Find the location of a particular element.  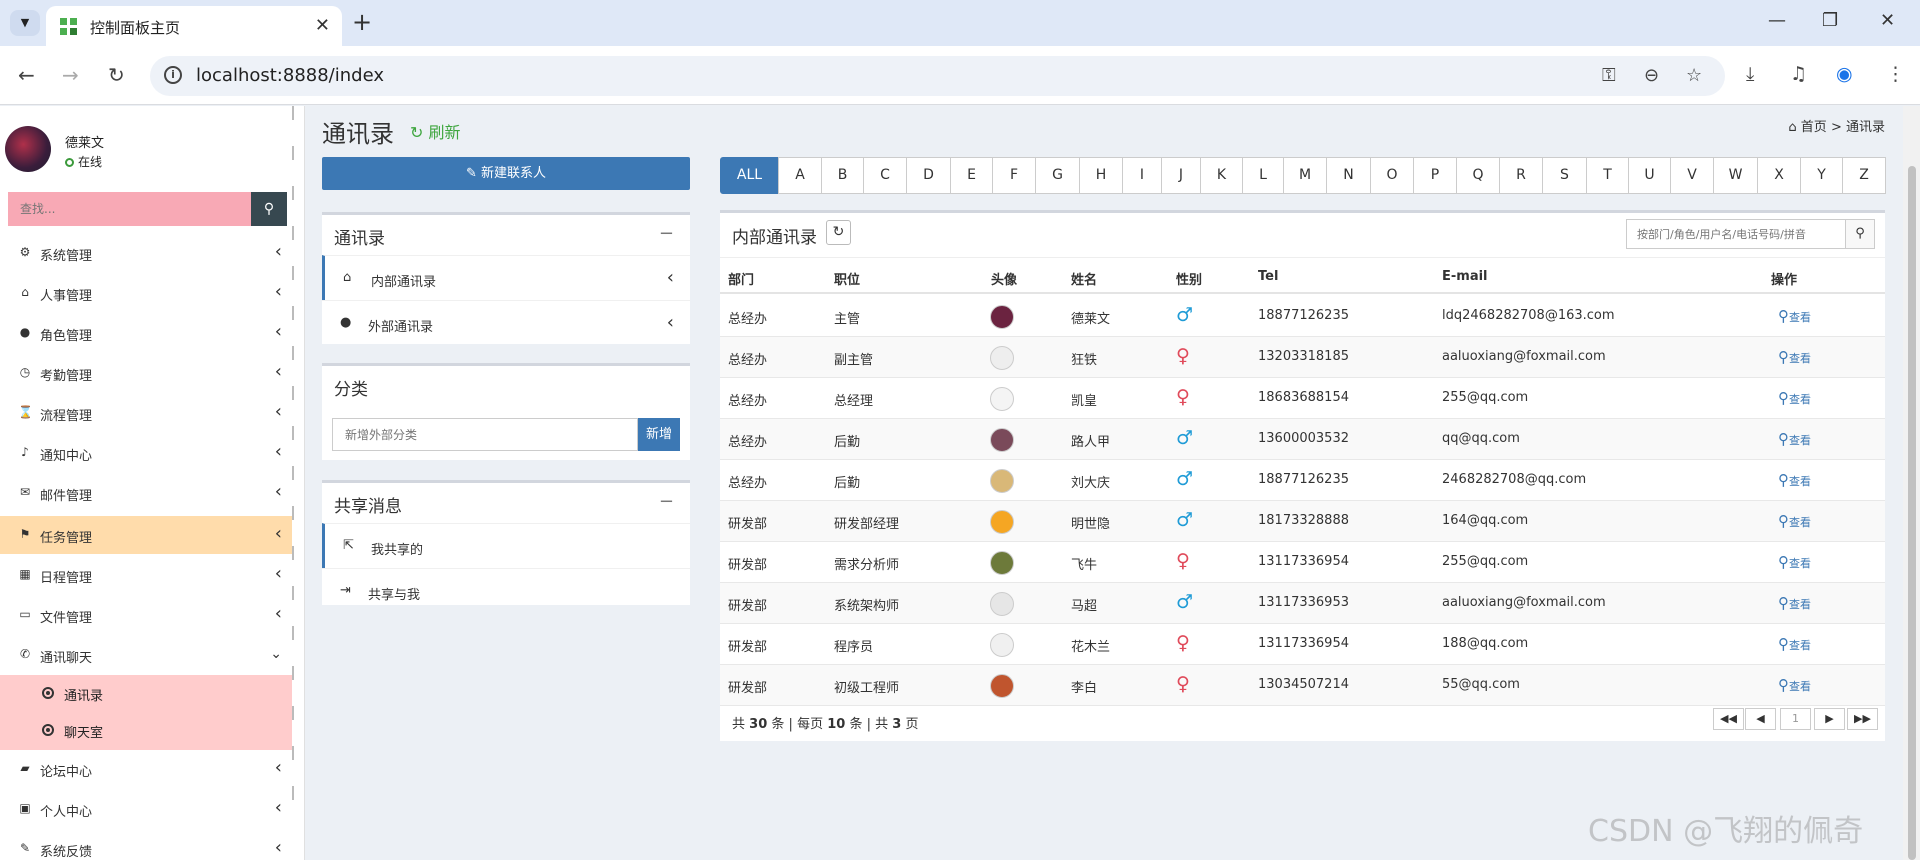

external-contacts-item: ● 外部通讯录 ‹ is located at coordinates (506, 322).